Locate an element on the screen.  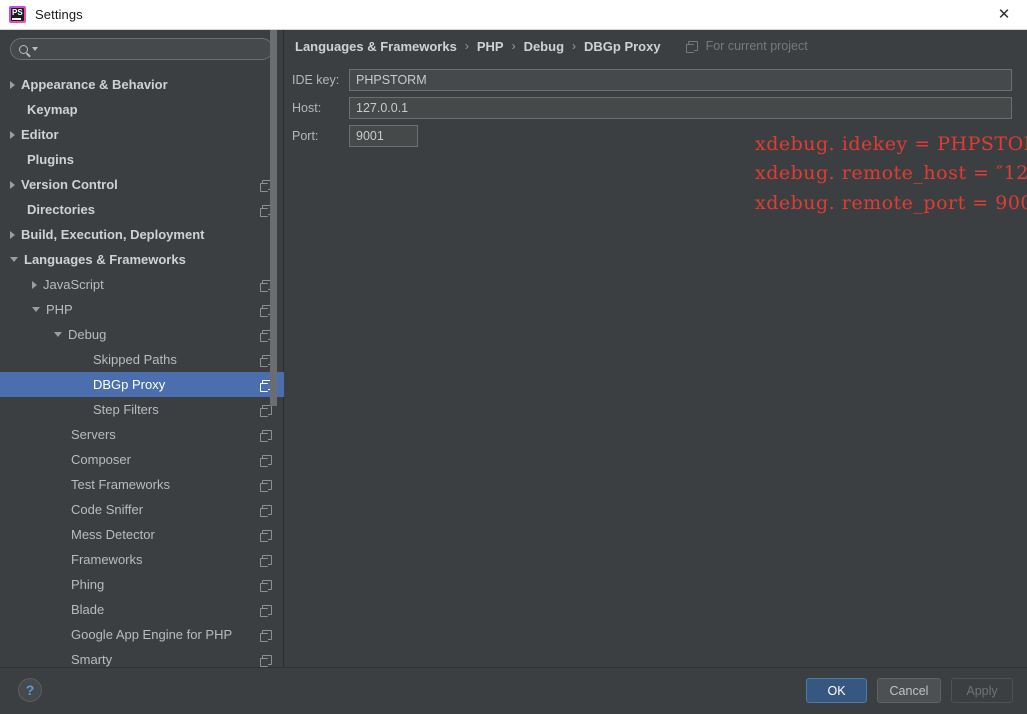
annotation-remote-port: xdebug. remote_port = 9001 is located at coordinates (891, 203).